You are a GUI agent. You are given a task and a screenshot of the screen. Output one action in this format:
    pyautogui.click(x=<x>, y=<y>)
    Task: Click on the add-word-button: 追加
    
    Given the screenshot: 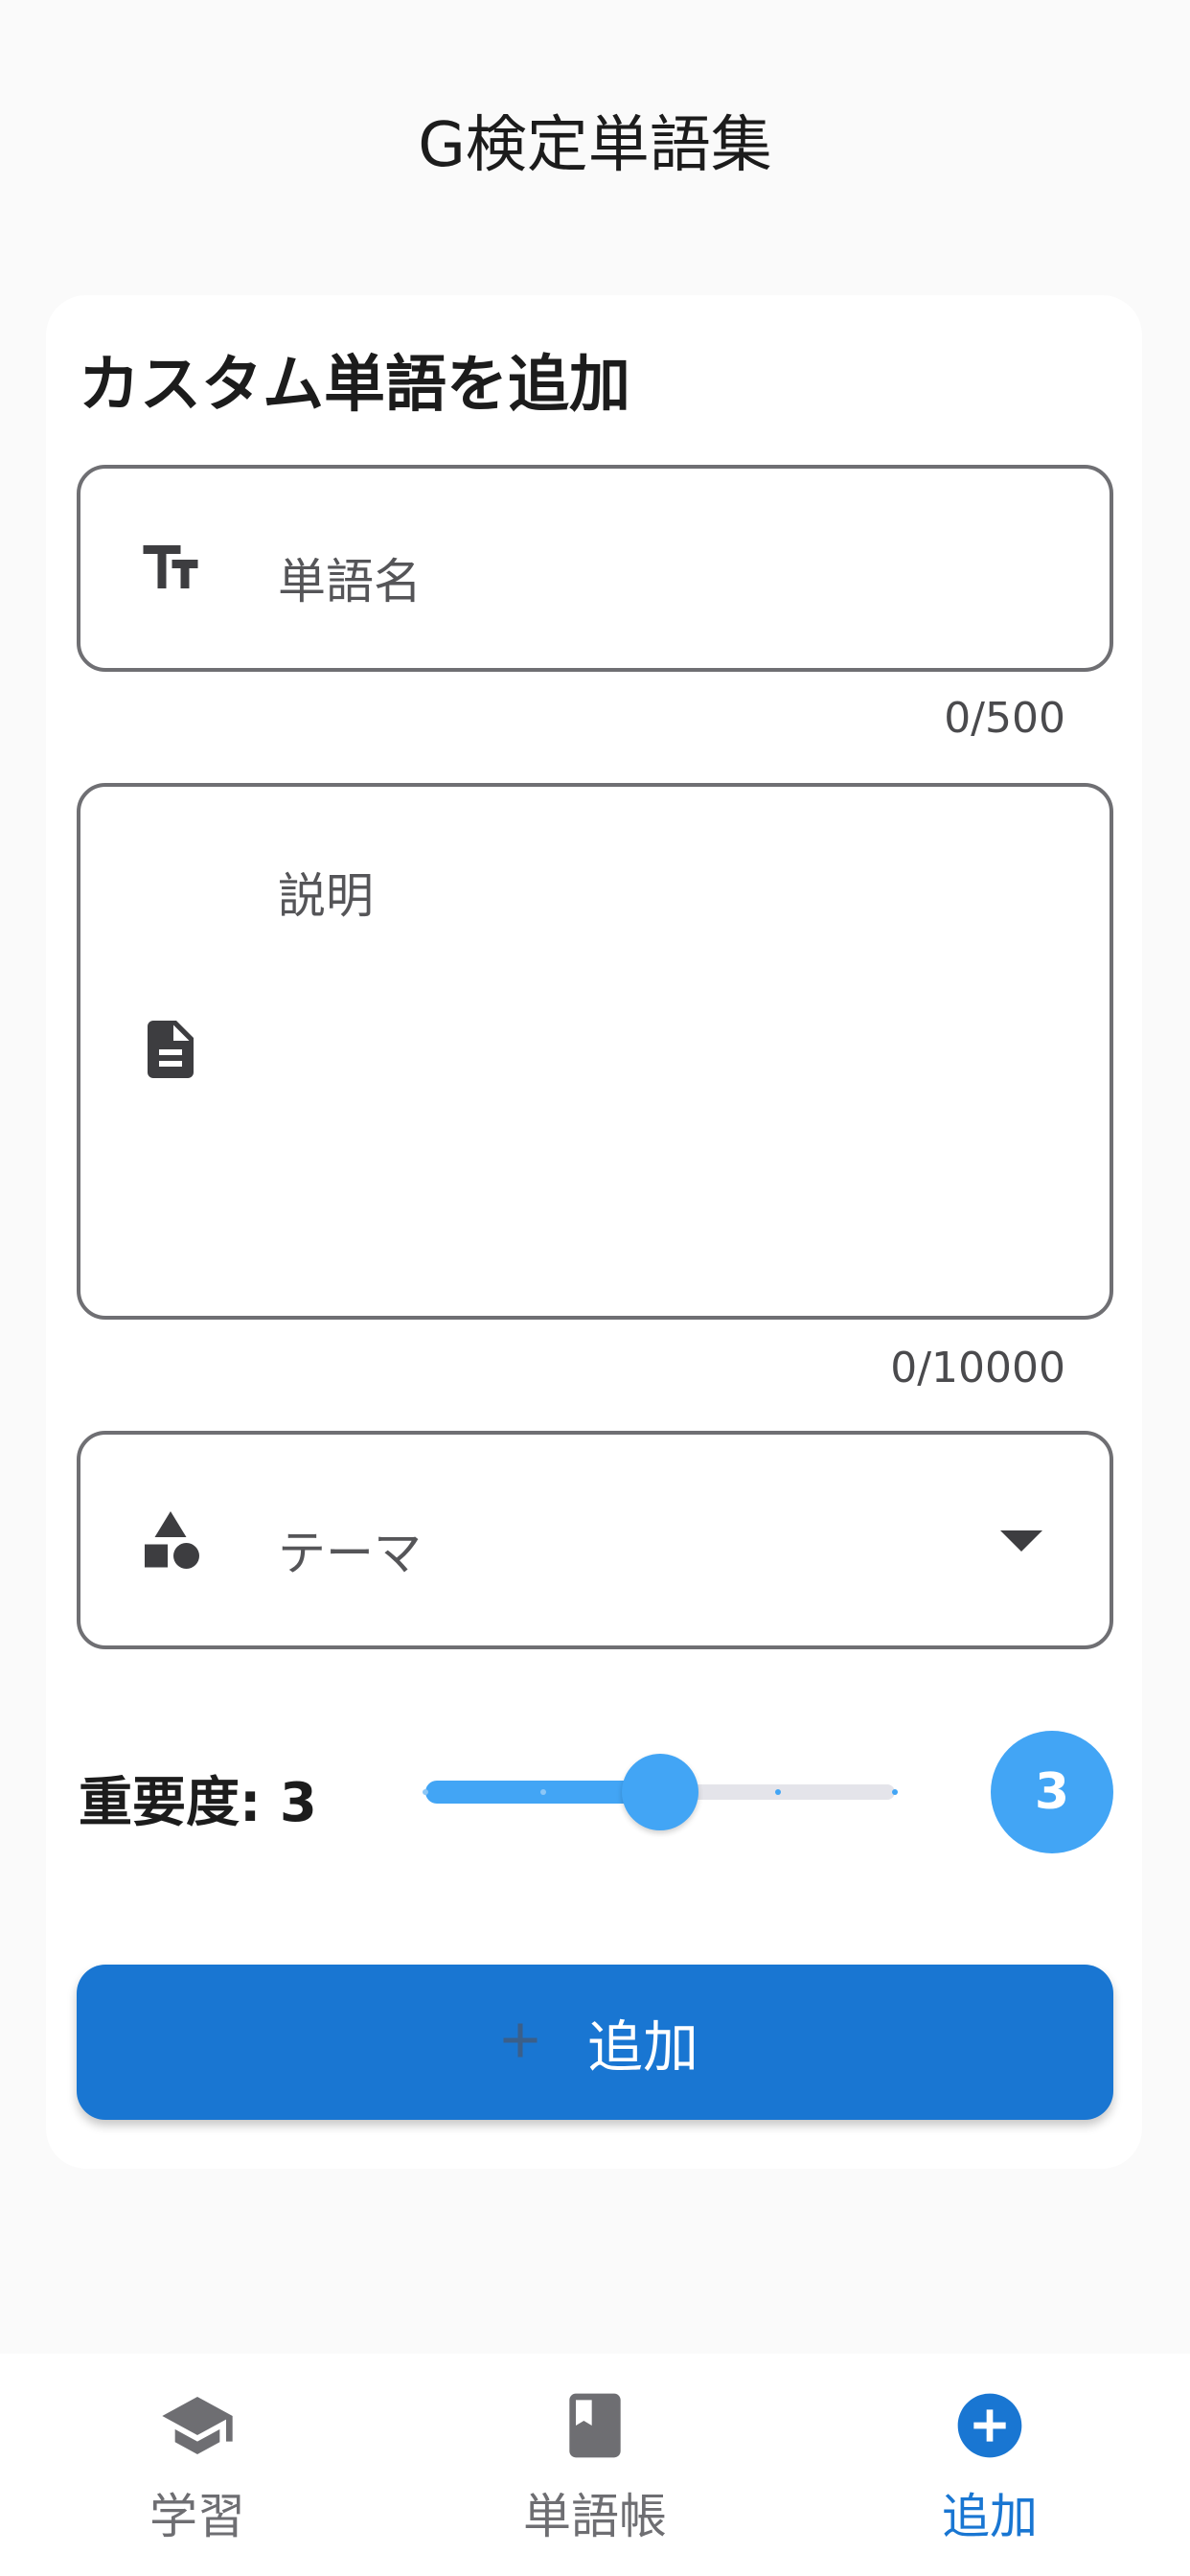 What is the action you would take?
    pyautogui.click(x=595, y=2043)
    